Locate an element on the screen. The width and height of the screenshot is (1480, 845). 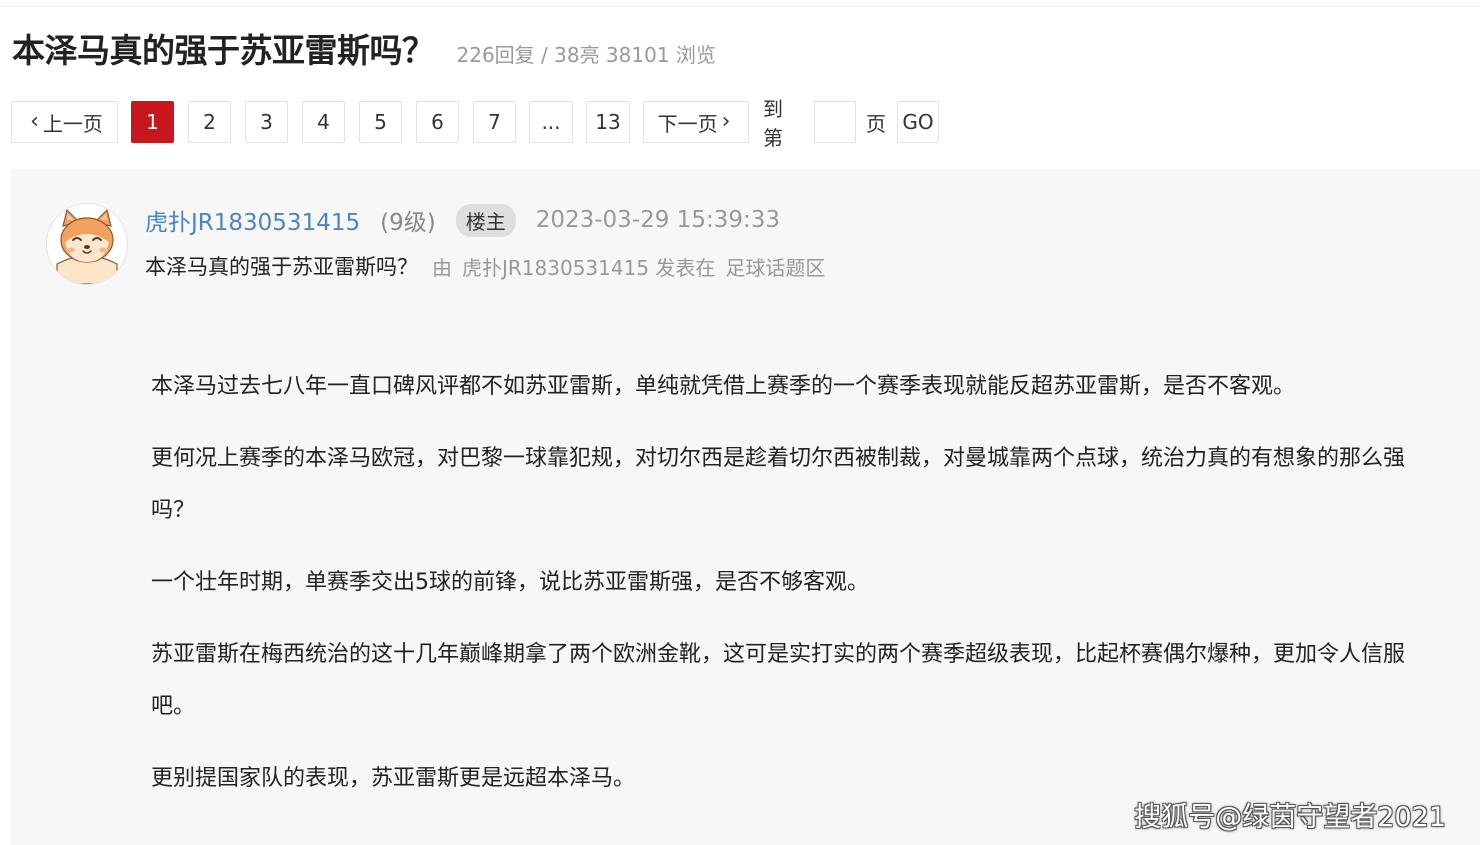
page-link-13: 13 is located at coordinates (608, 122).